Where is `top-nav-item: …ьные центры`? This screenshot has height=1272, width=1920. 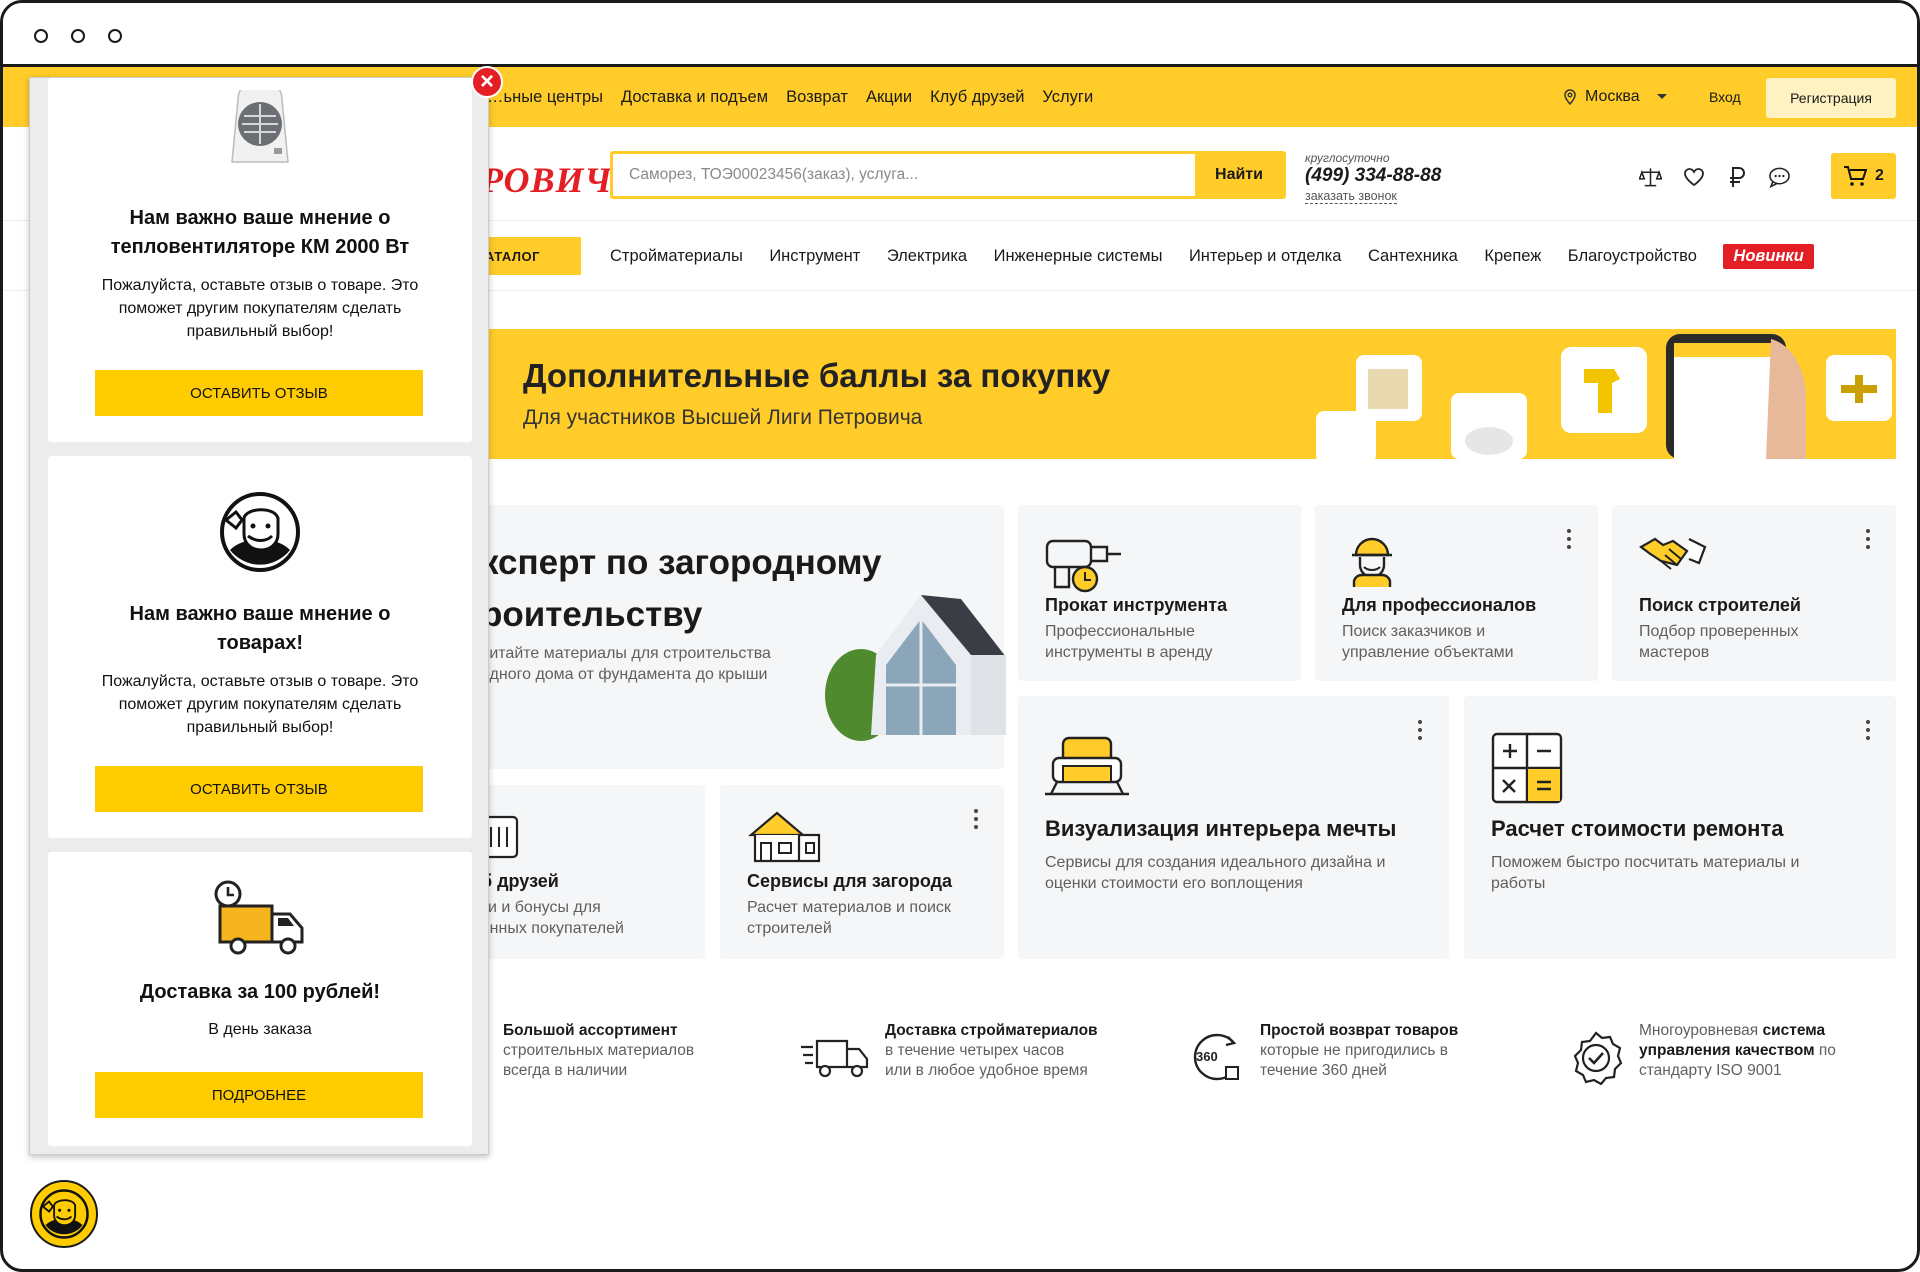
top-nav-item: …ьные центры is located at coordinates (545, 97).